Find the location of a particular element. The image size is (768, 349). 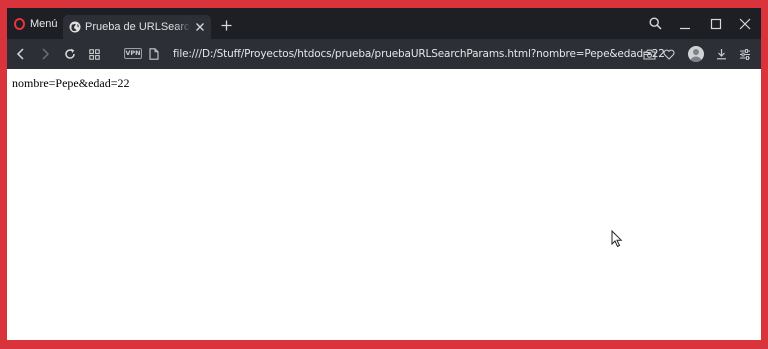

avatar-icon is located at coordinates (696, 54).